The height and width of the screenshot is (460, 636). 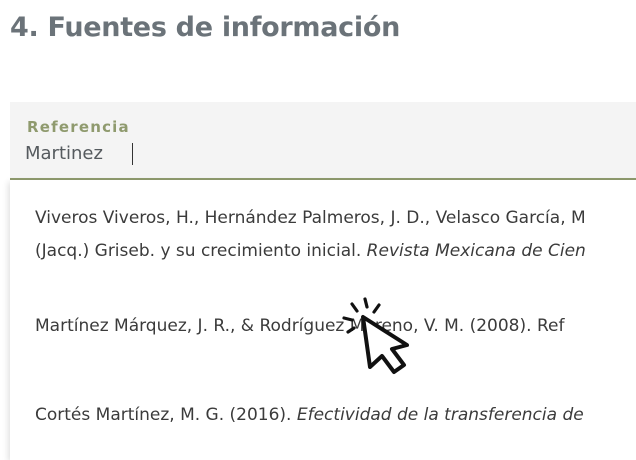 I want to click on suggestion-title: Efectividad de la transferencia de, so click(x=440, y=415).